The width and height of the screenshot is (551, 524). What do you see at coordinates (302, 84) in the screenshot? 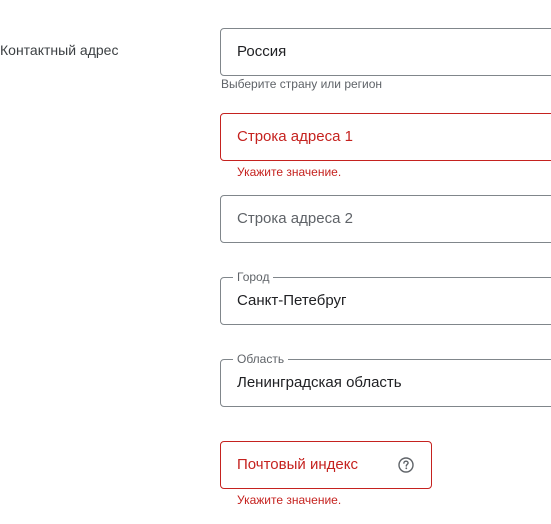
I see `country-helper-text: Выберите страну или регион` at bounding box center [302, 84].